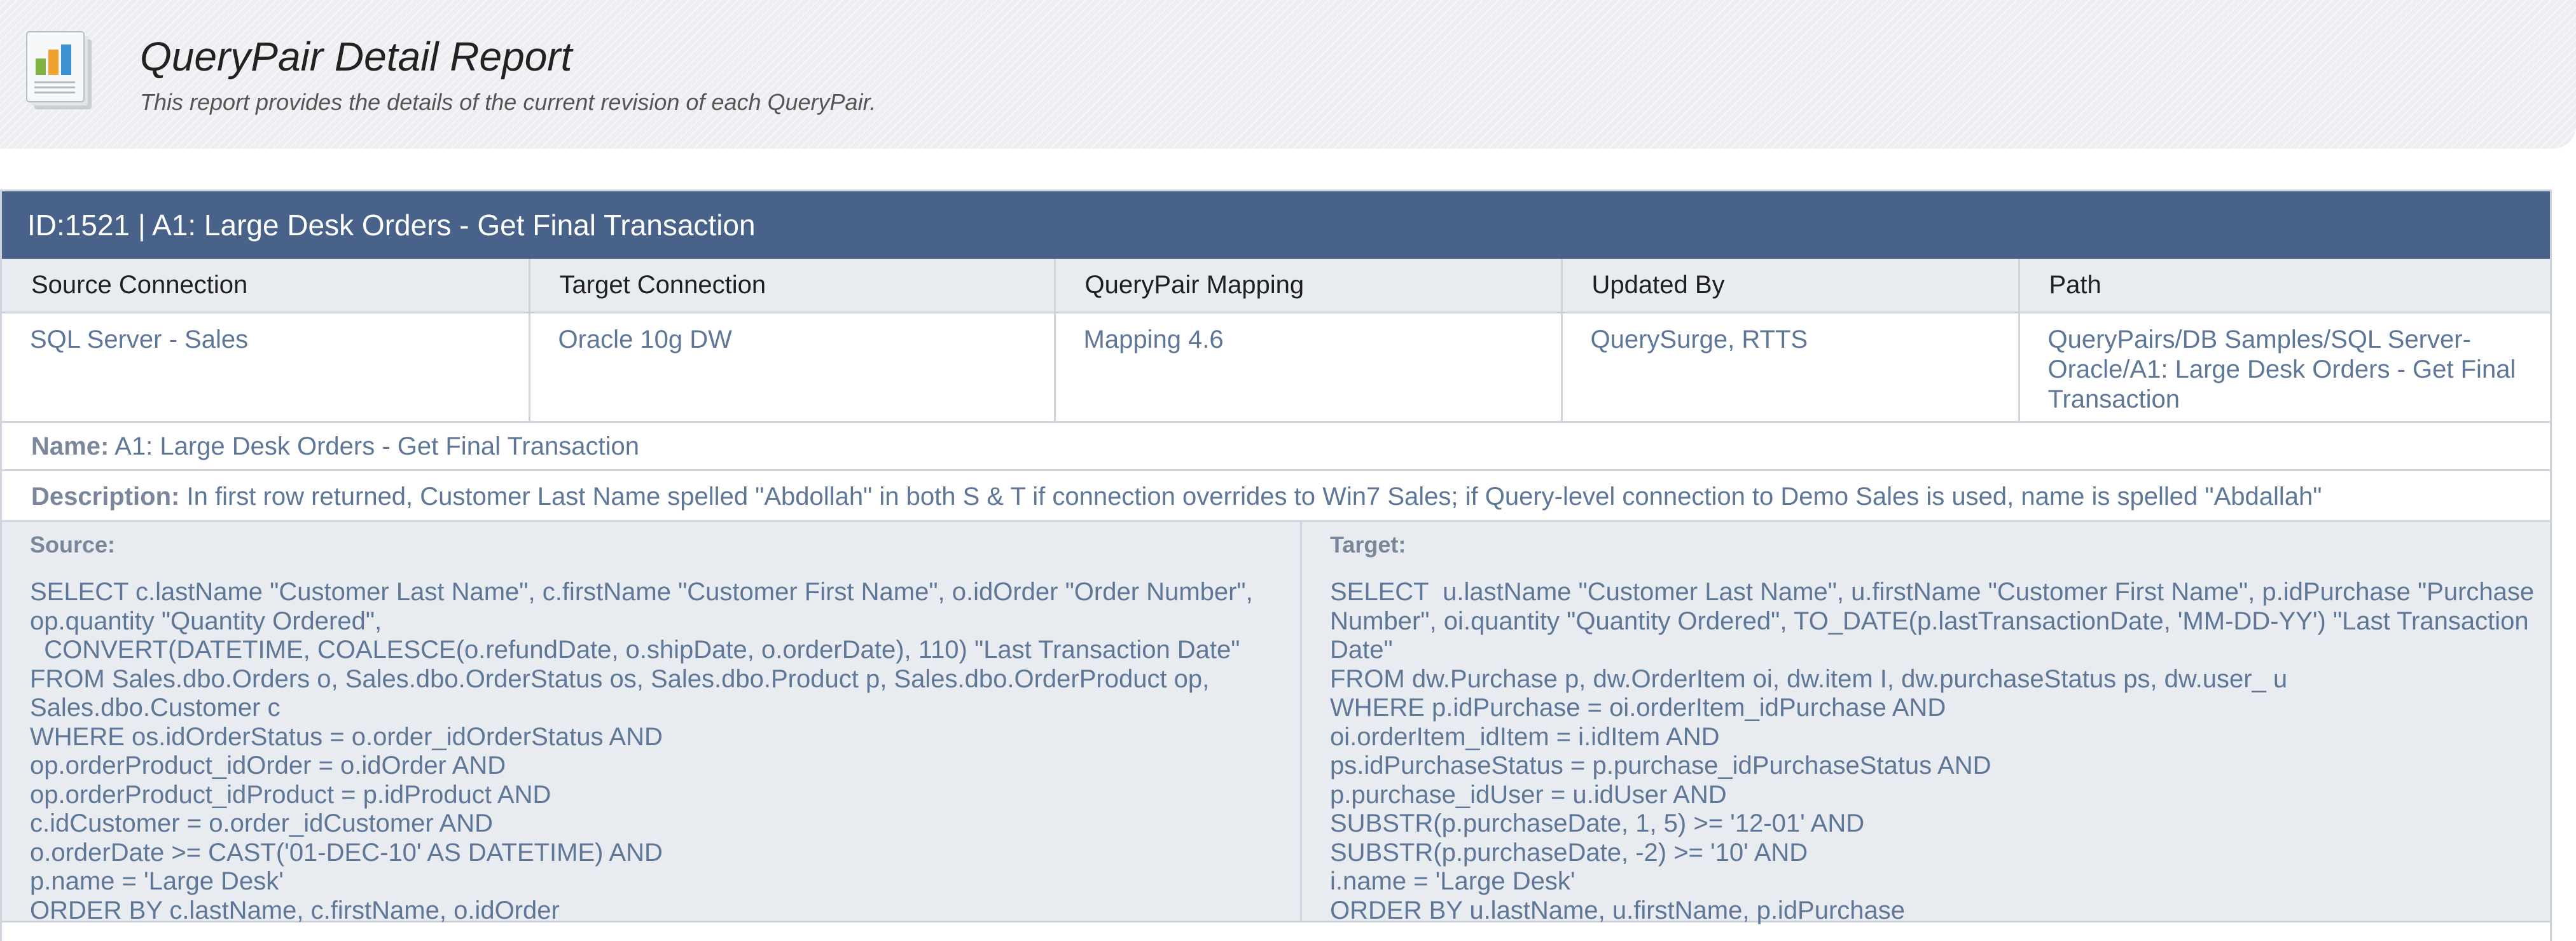 The height and width of the screenshot is (941, 2576). Describe the element at coordinates (70, 446) in the screenshot. I see `name-label: Name:` at that location.